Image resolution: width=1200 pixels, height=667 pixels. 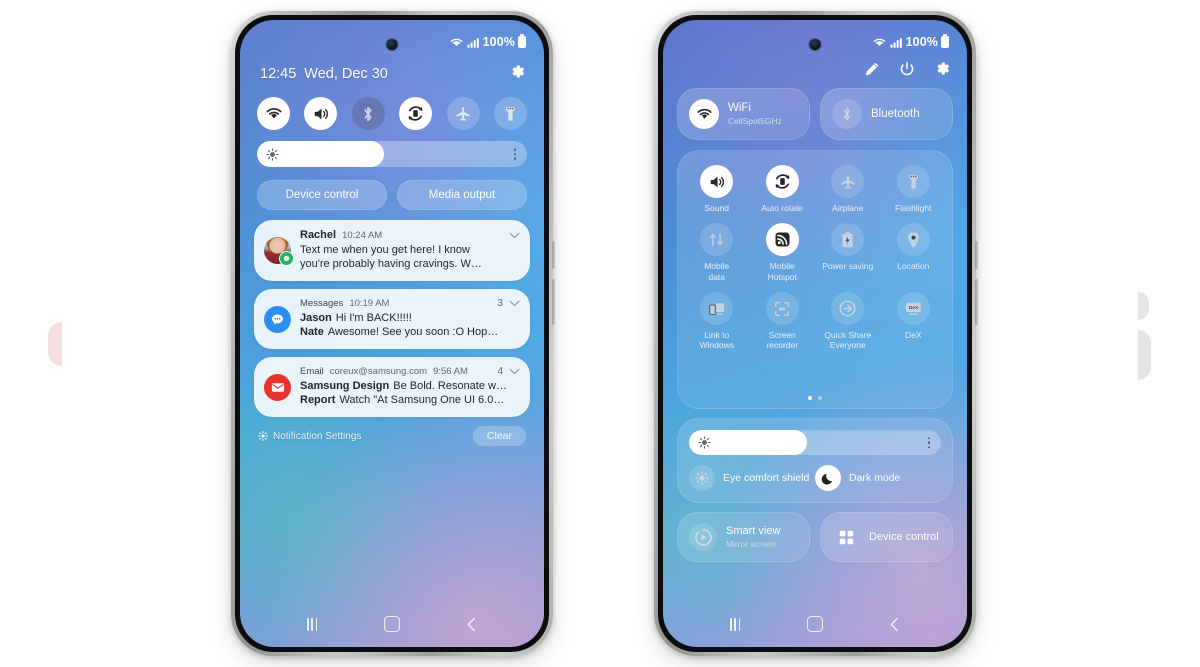 What do you see at coordinates (320, 154) in the screenshot?
I see `brightness-fill` at bounding box center [320, 154].